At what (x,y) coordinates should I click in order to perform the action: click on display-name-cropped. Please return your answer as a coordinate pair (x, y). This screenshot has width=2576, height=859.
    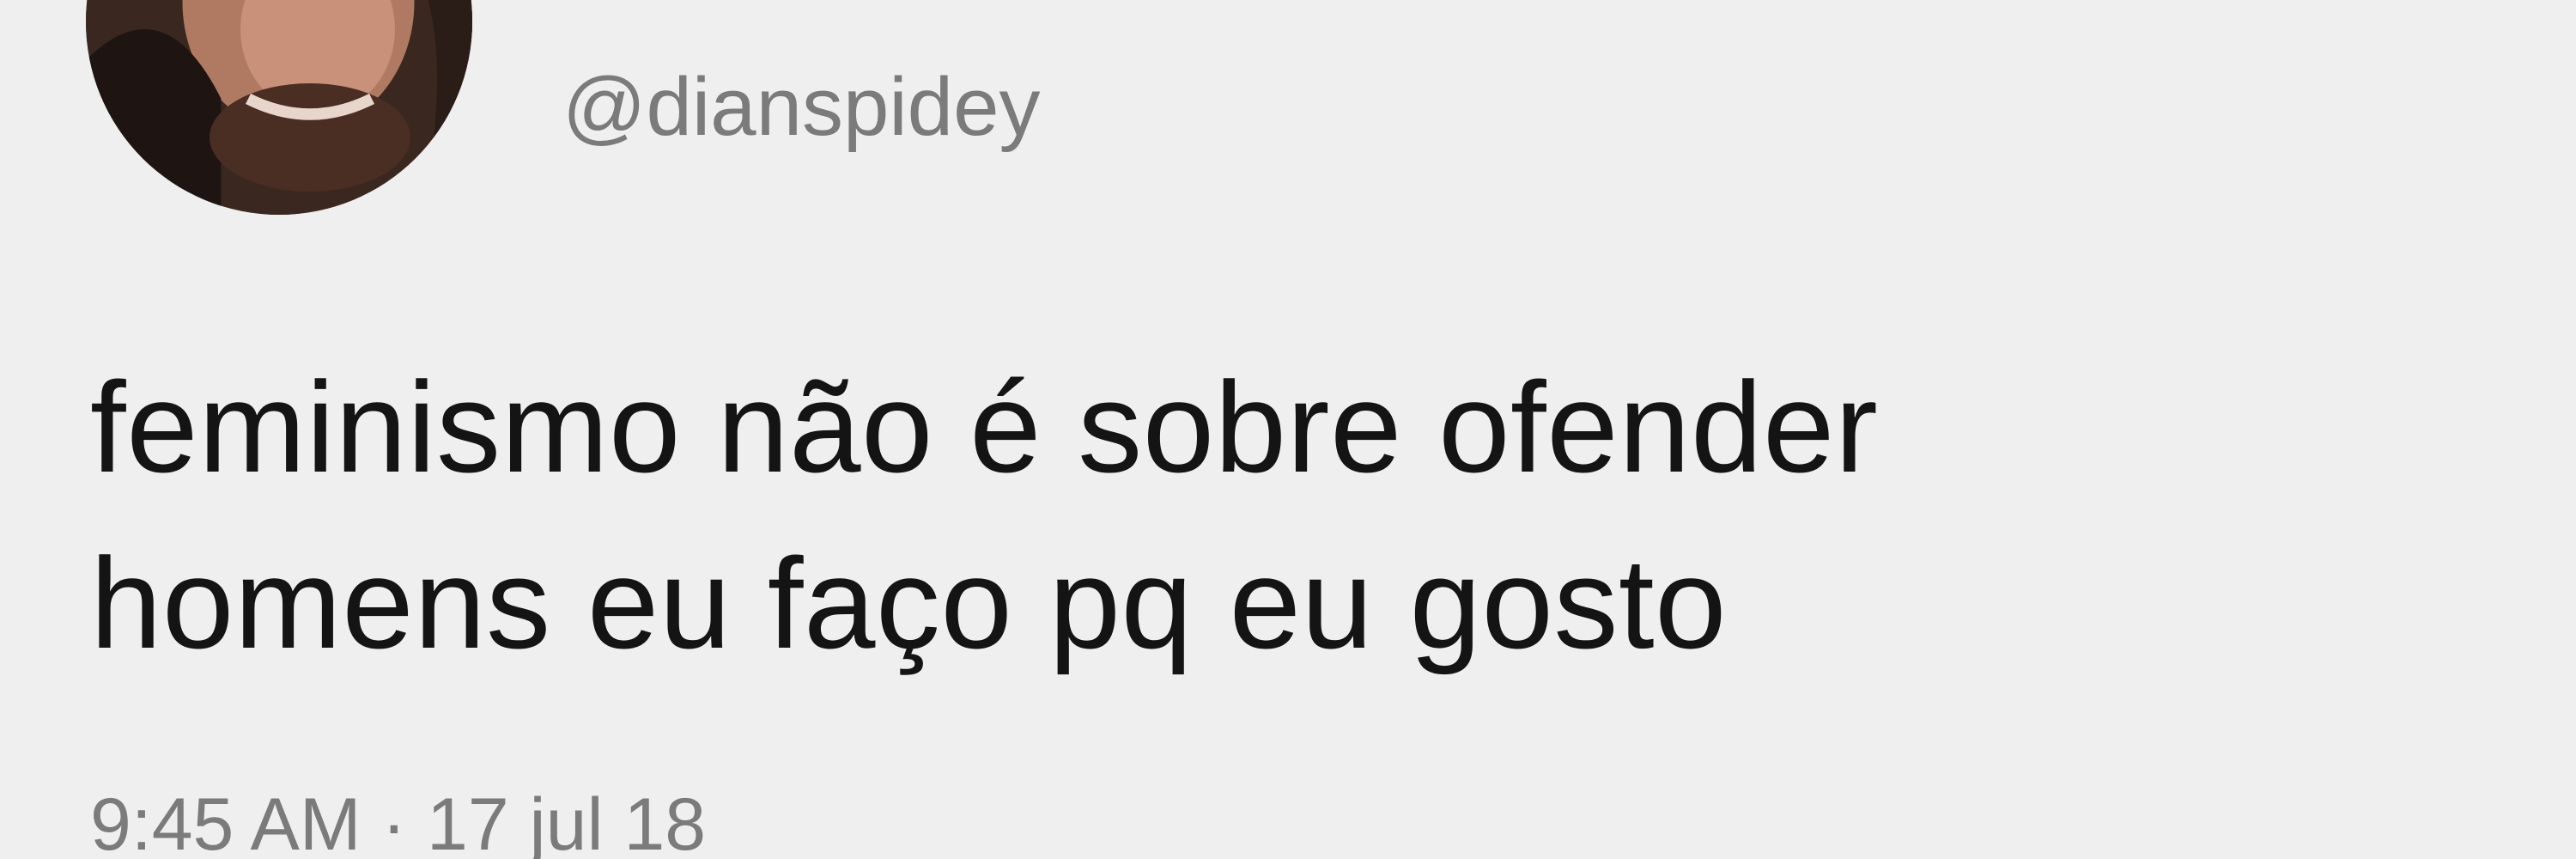
    Looking at the image, I should click on (781, 5).